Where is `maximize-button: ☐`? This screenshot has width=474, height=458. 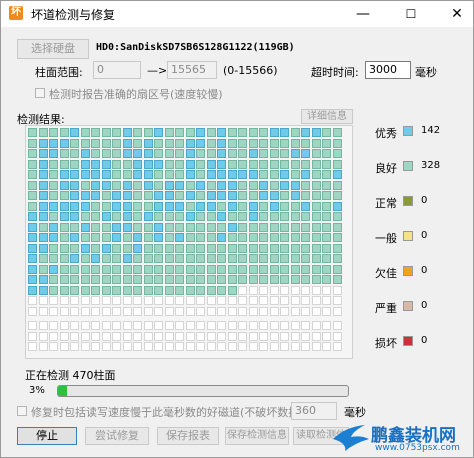
maximize-button: ☐ is located at coordinates (411, 14).